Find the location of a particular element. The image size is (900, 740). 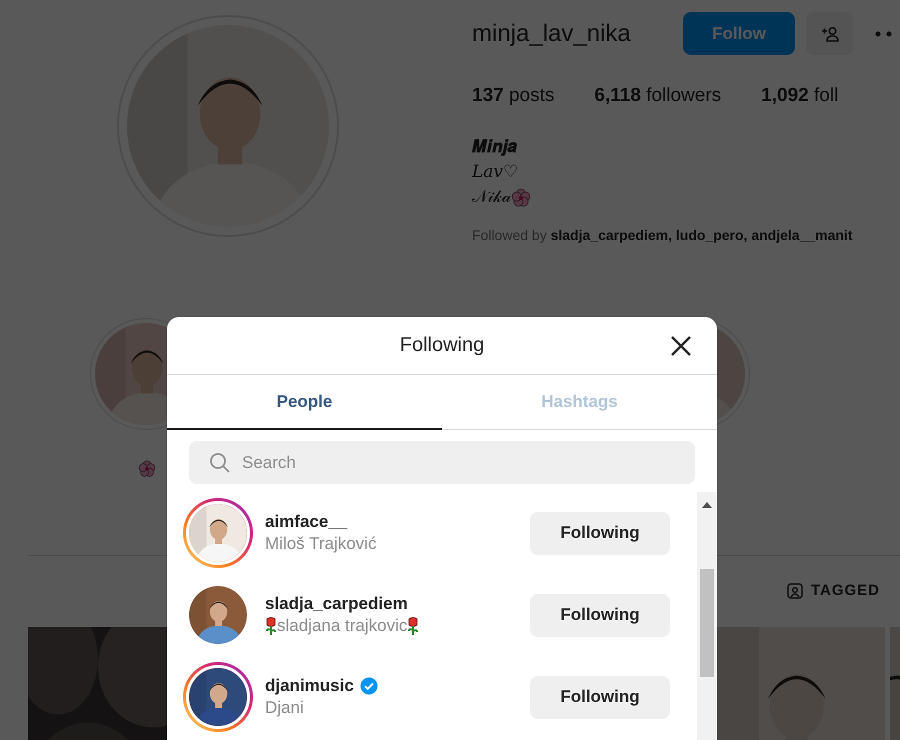

suggest-button is located at coordinates (829, 33).